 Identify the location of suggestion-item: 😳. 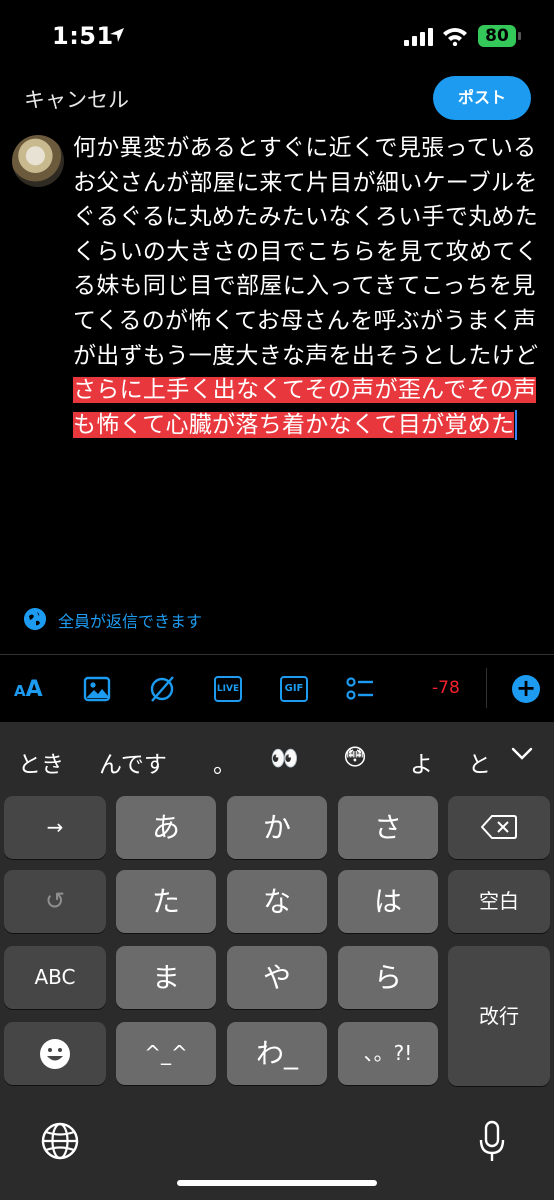
(355, 758).